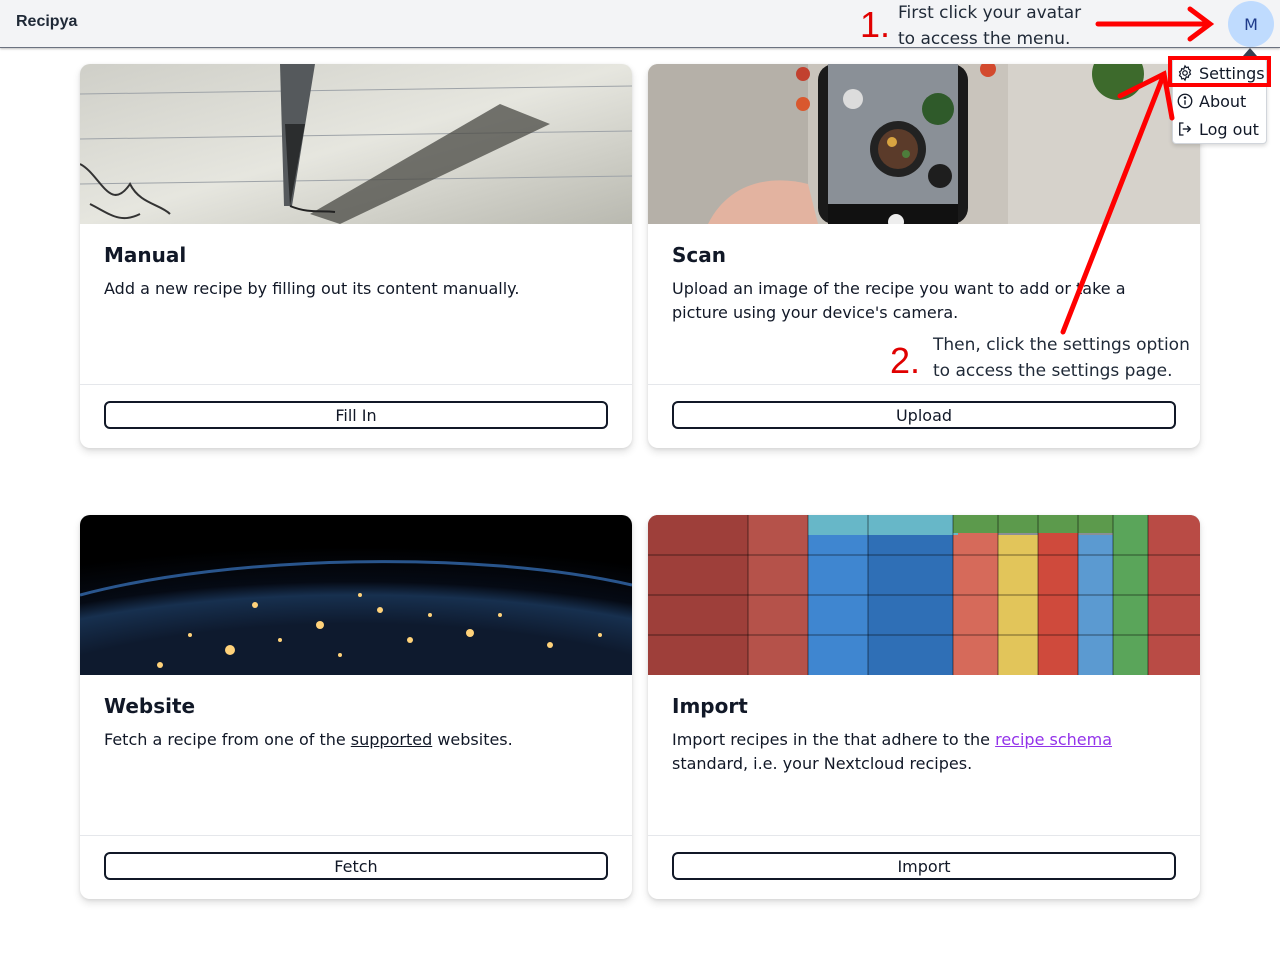 This screenshot has width=1280, height=967. I want to click on fill-in-button: Fill In, so click(356, 415).